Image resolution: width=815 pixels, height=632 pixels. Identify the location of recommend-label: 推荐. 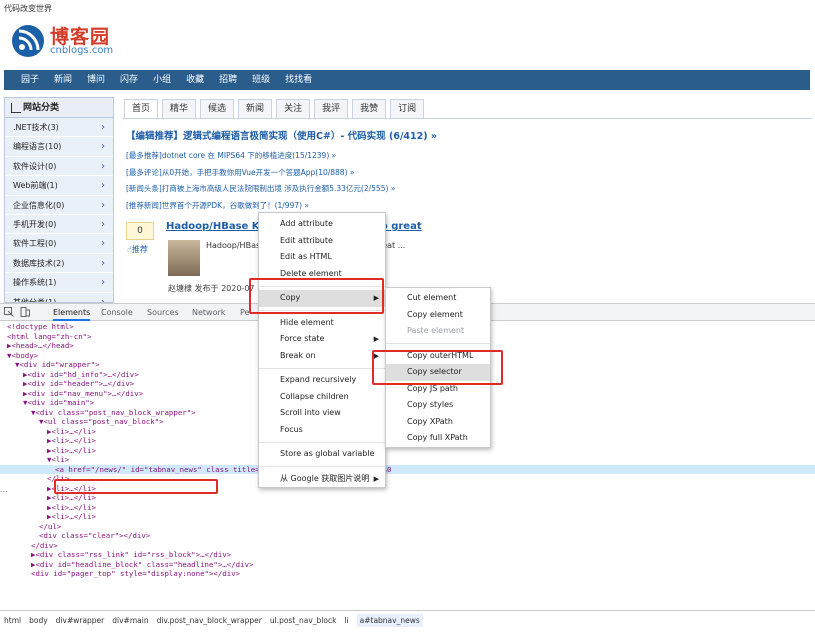
(139, 249).